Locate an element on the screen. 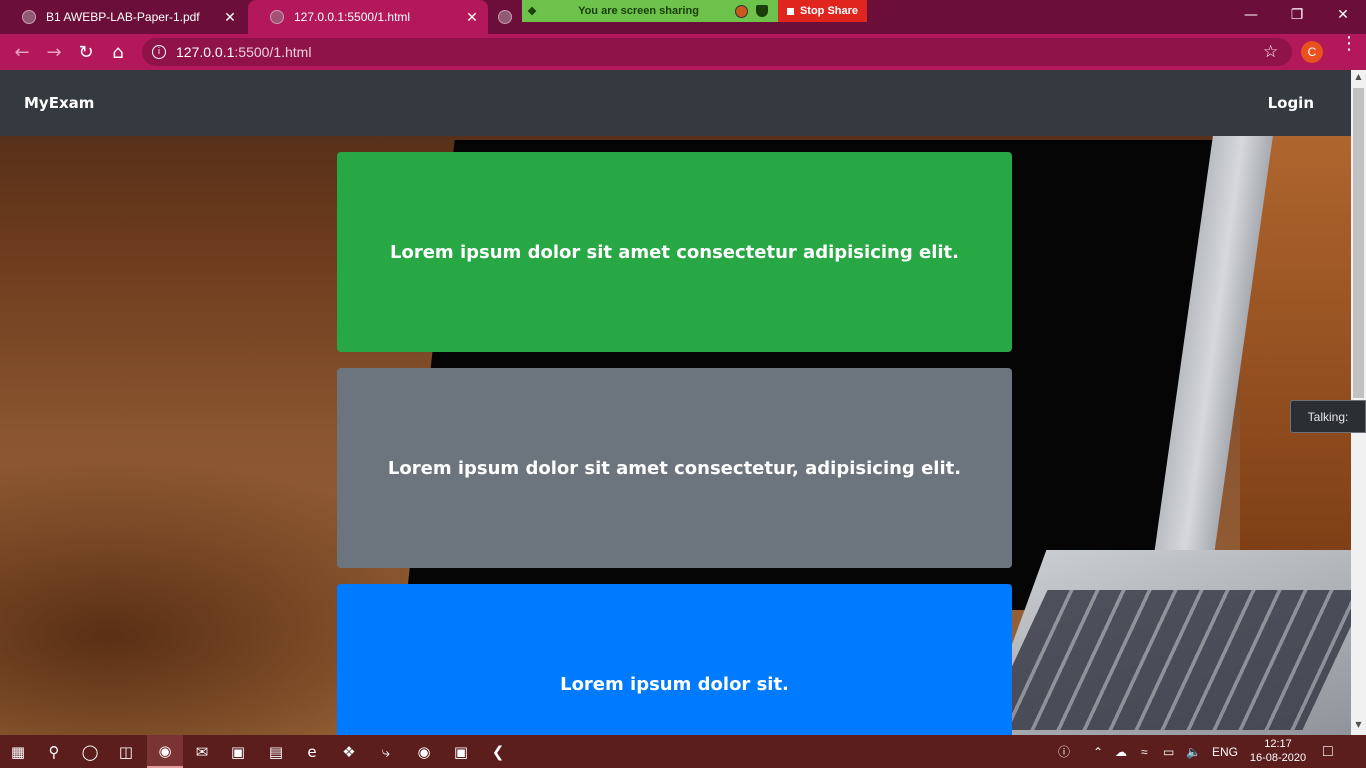 Image resolution: width=1366 pixels, height=768 pixels. pin-icon: ❖ is located at coordinates (532, 11).